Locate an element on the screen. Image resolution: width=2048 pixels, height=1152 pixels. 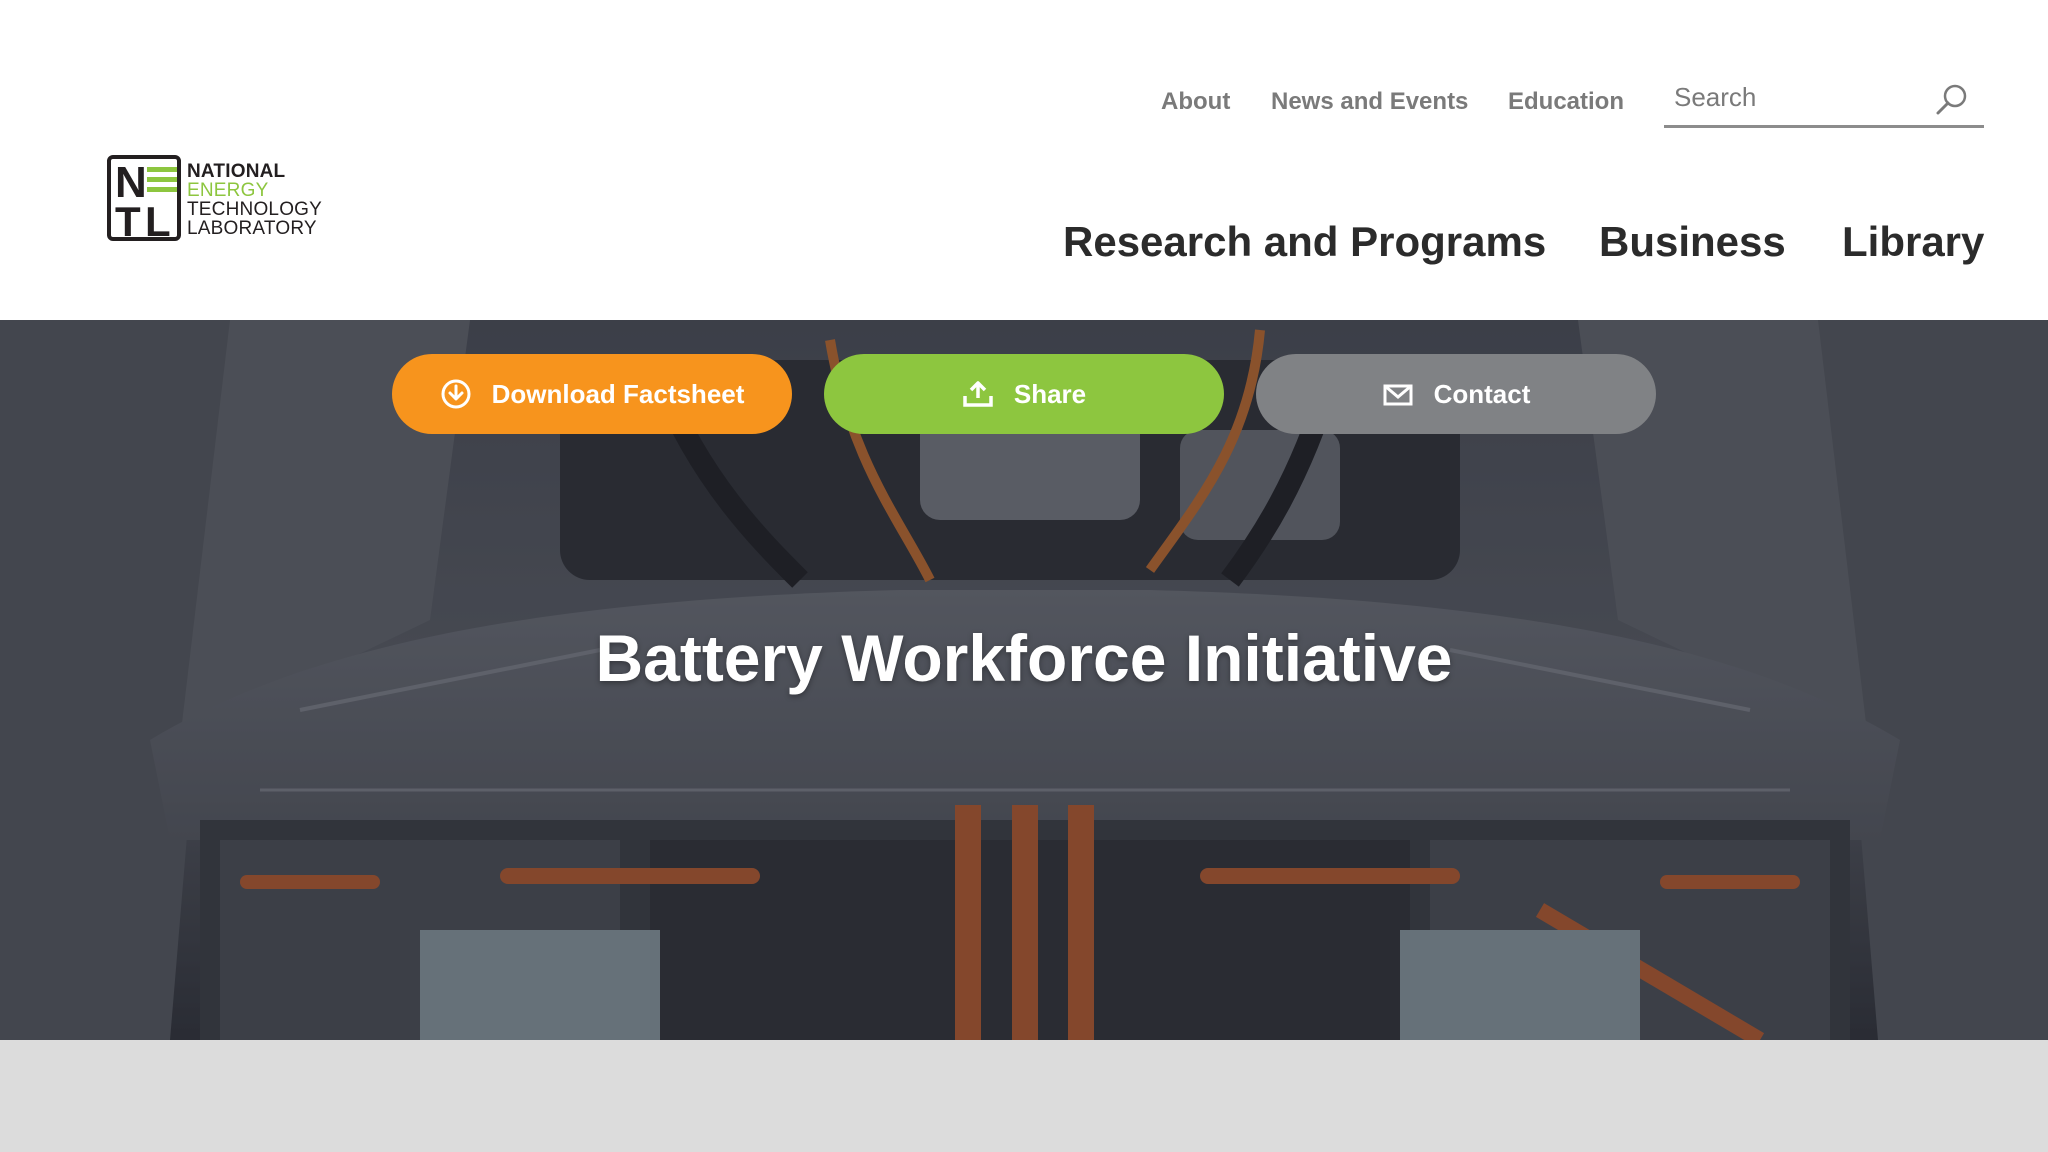
logo-line-energy: ENERGY is located at coordinates (228, 190).